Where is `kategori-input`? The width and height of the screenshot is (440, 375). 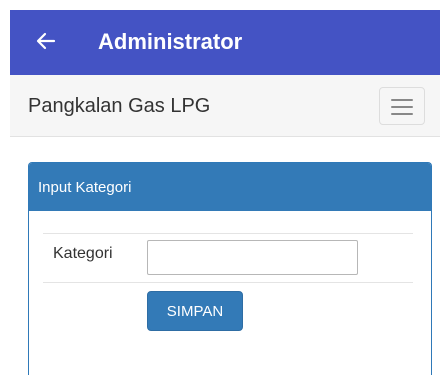
kategori-input is located at coordinates (252, 257).